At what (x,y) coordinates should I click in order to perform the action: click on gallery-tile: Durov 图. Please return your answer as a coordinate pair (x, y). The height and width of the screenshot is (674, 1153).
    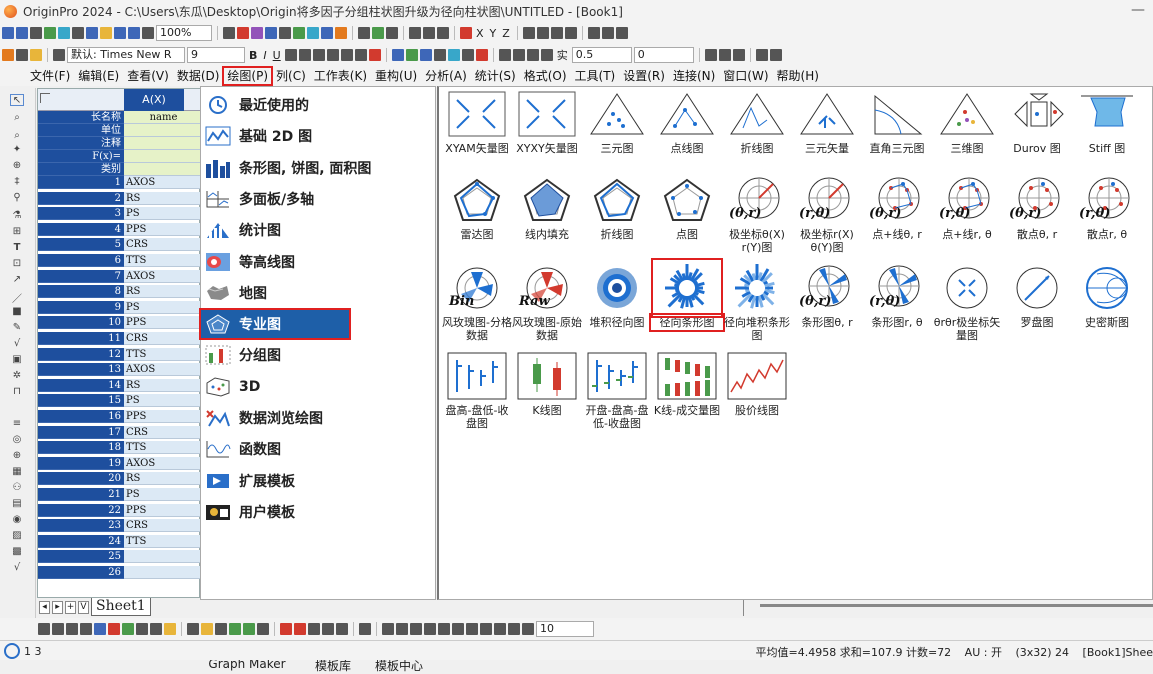
    Looking at the image, I should click on (1037, 122).